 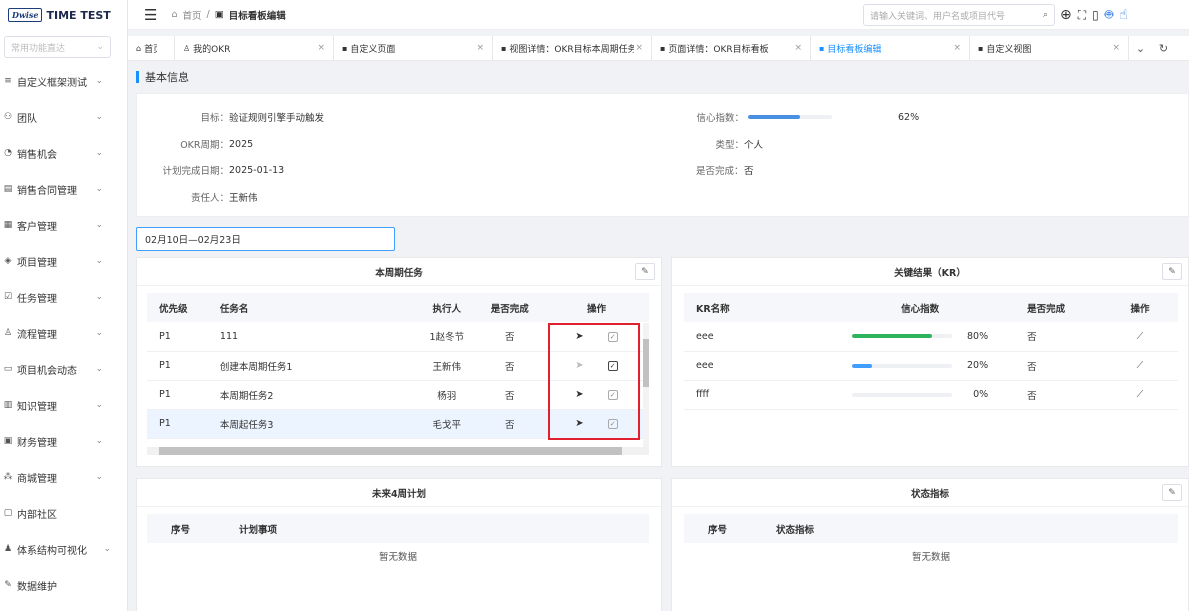 What do you see at coordinates (1172, 271) in the screenshot?
I see `edit-kr-button: ✎` at bounding box center [1172, 271].